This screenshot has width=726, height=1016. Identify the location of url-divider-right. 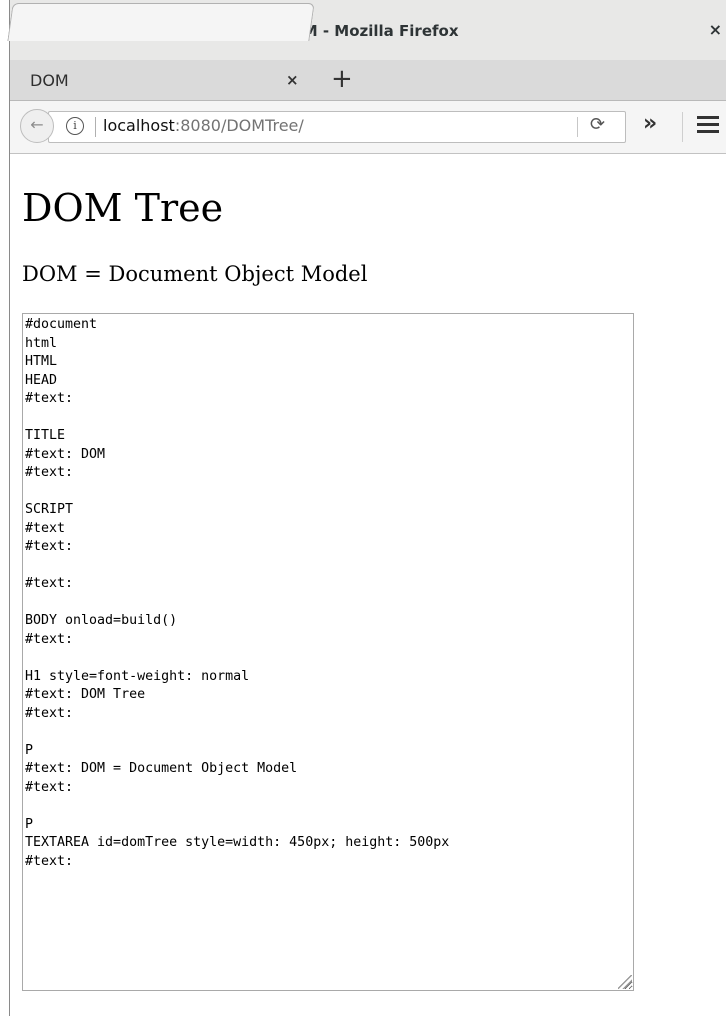
(577, 127).